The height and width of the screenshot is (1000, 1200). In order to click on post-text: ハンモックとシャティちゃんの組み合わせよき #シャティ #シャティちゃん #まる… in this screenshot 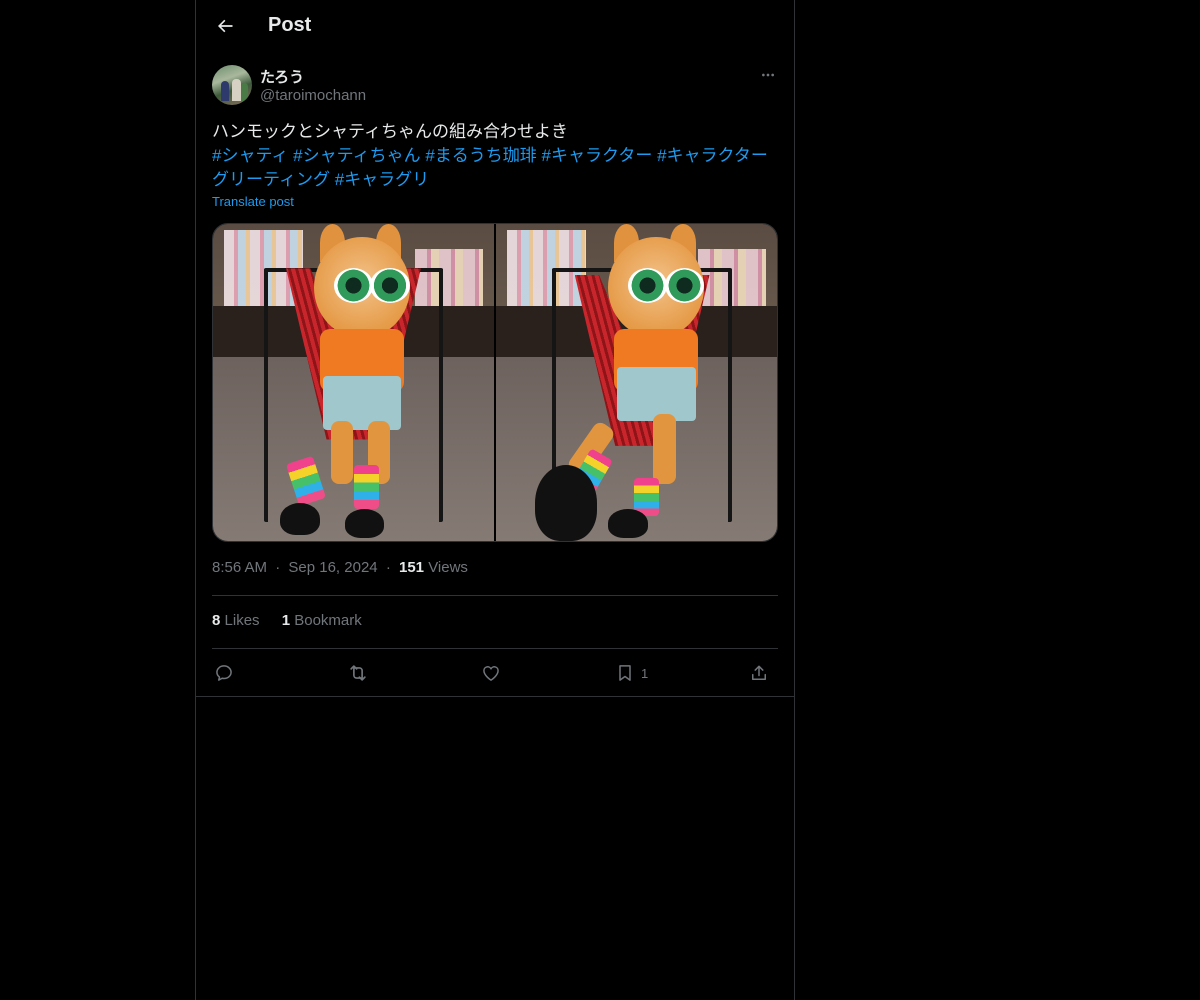, I will do `click(495, 156)`.